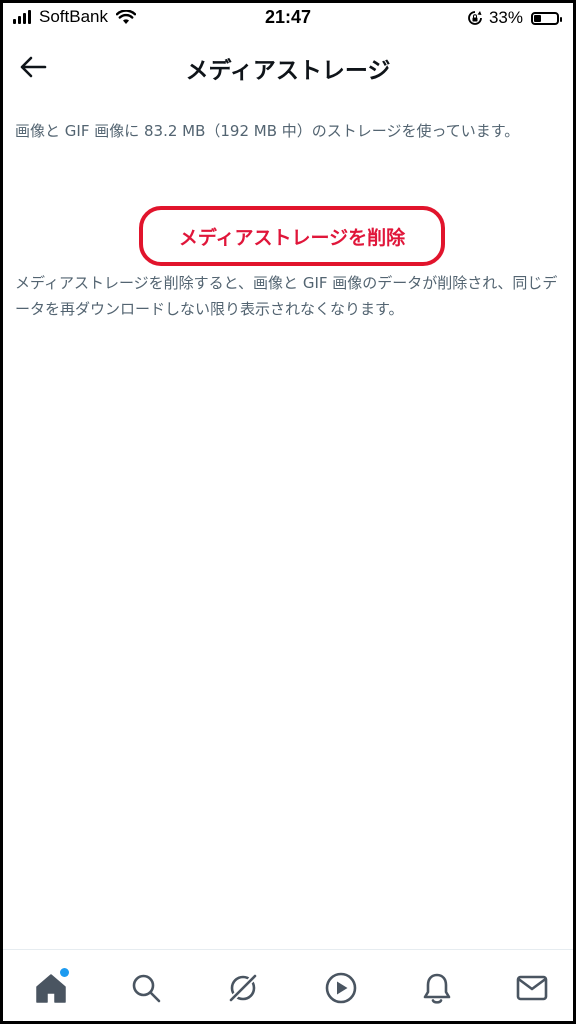  I want to click on search-icon, so click(146, 988).